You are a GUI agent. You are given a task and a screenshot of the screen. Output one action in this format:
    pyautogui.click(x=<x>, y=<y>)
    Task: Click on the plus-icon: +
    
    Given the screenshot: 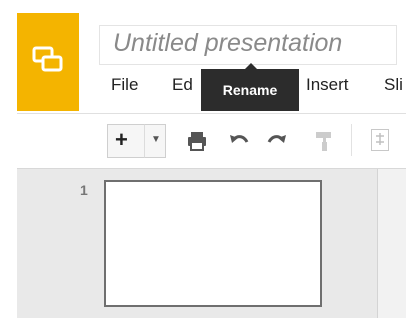 What is the action you would take?
    pyautogui.click(x=121, y=139)
    